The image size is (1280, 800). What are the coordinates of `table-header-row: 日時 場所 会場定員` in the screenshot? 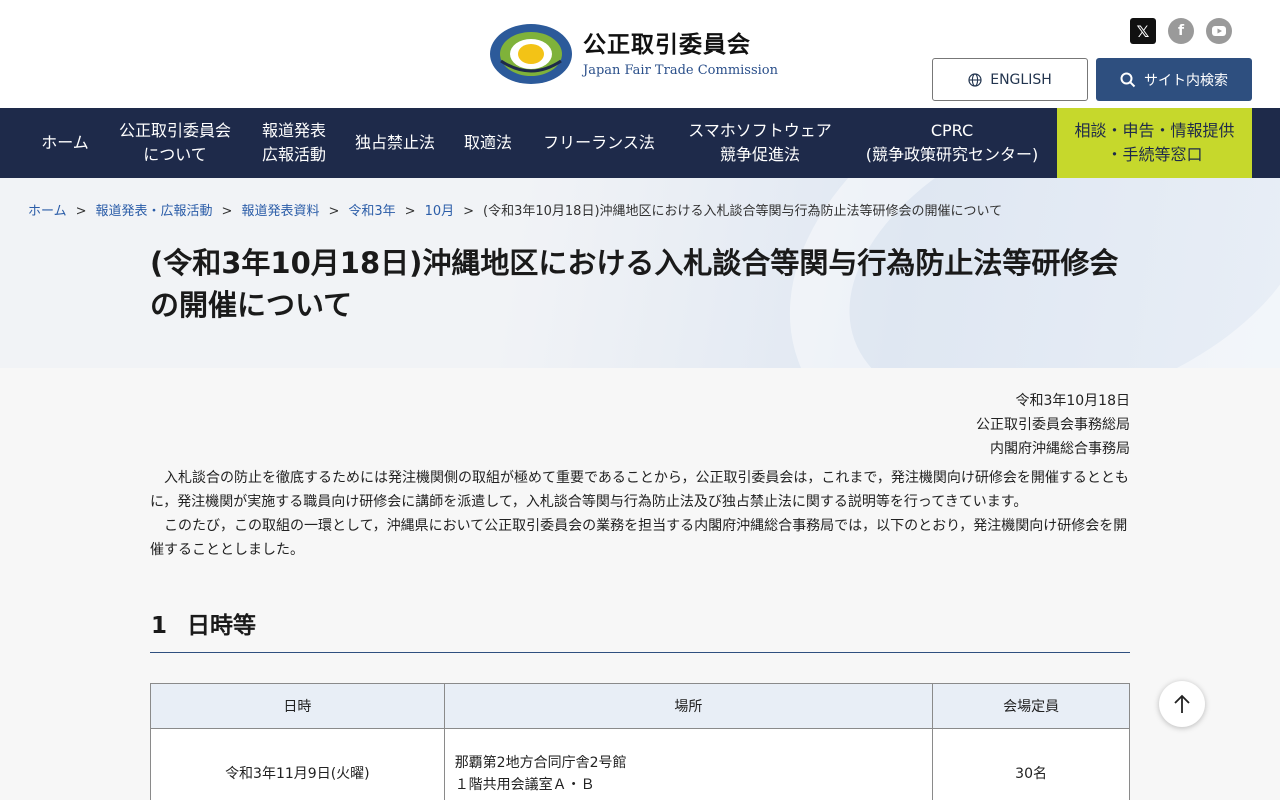 It's located at (640, 706).